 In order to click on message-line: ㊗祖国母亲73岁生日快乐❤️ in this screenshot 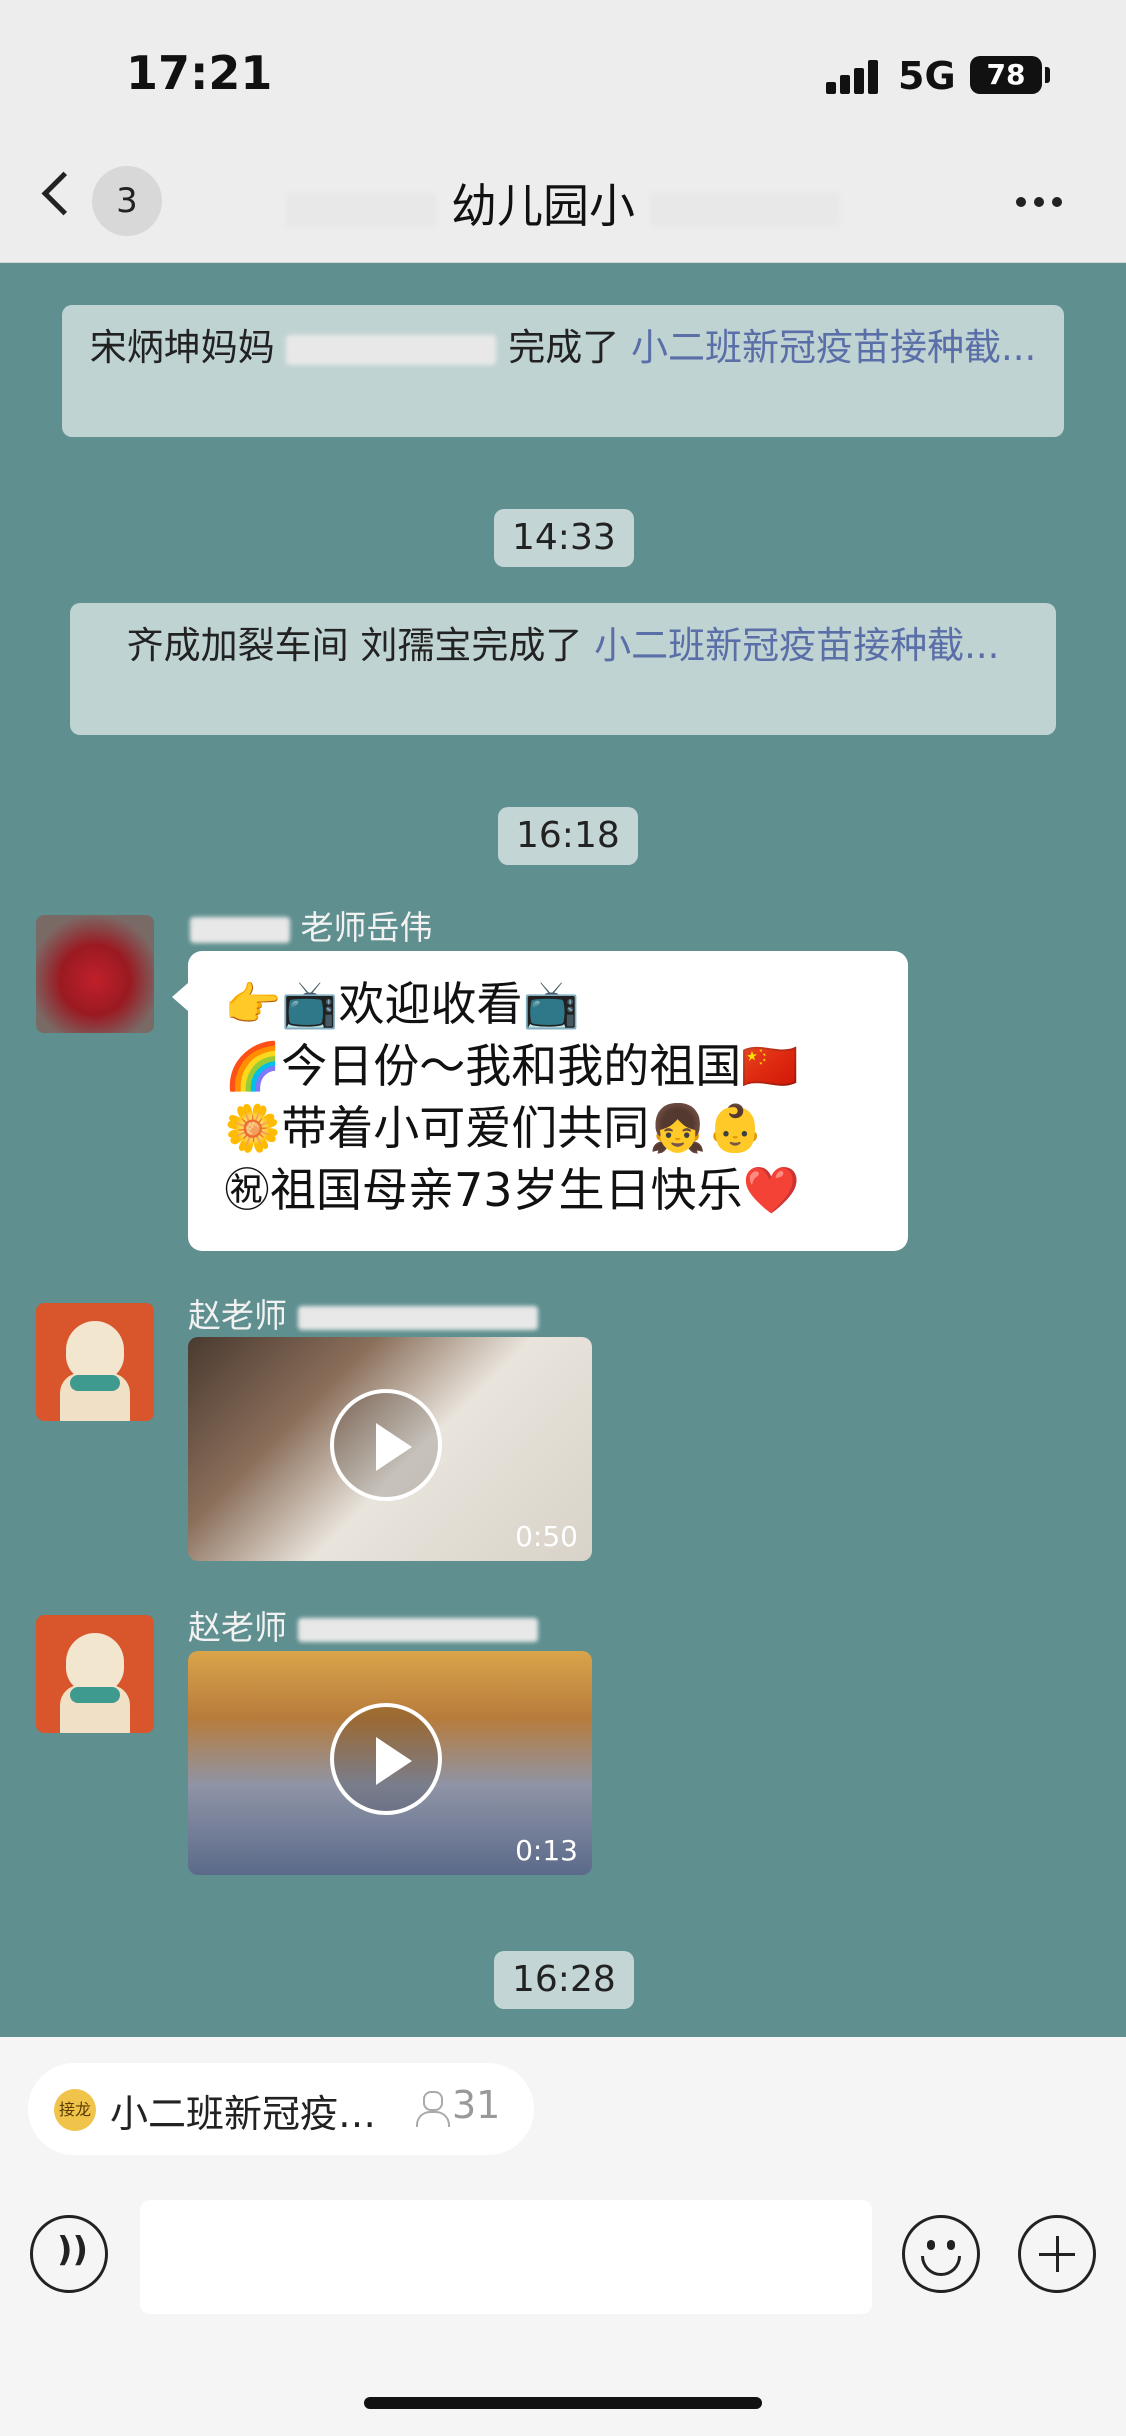, I will do `click(512, 1190)`.